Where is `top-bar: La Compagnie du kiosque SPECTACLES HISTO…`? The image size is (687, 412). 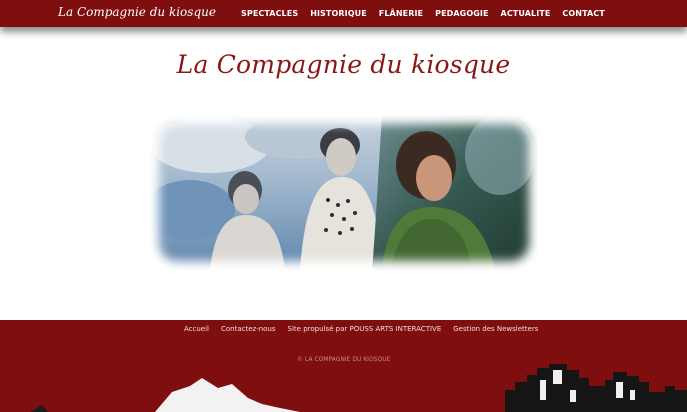 top-bar: La Compagnie du kiosque SPECTACLES HISTO… is located at coordinates (343, 13).